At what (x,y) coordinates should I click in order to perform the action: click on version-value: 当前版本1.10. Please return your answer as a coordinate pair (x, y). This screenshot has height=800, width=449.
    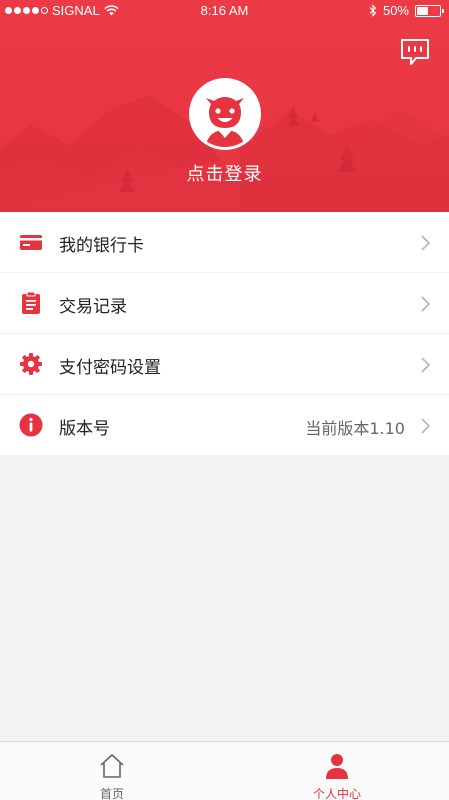
    Looking at the image, I should click on (355, 428).